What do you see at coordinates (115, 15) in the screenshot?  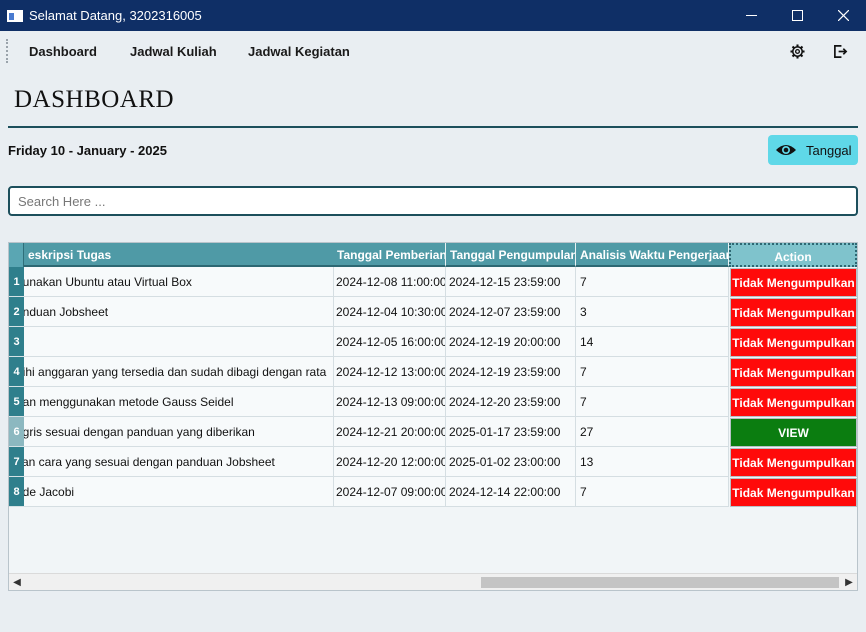 I see `window-title: Selamat Datang, 3202316005` at bounding box center [115, 15].